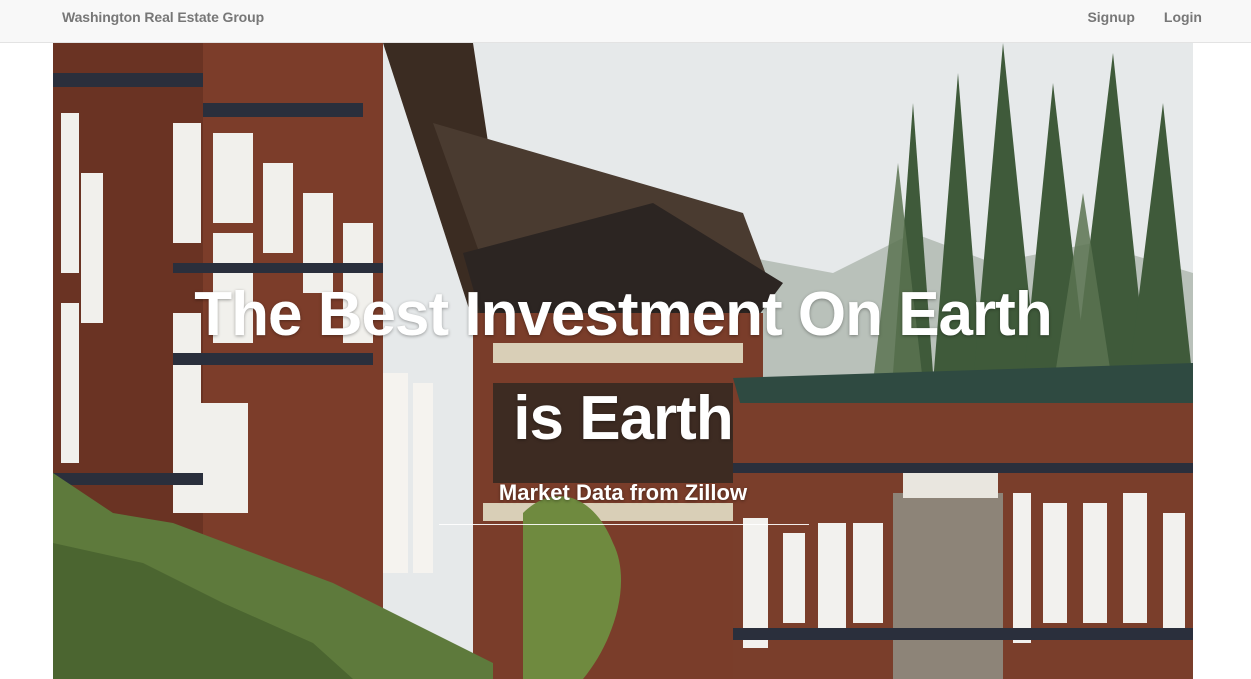 The image size is (1251, 679). I want to click on nav-links: Signup Login, so click(1144, 17).